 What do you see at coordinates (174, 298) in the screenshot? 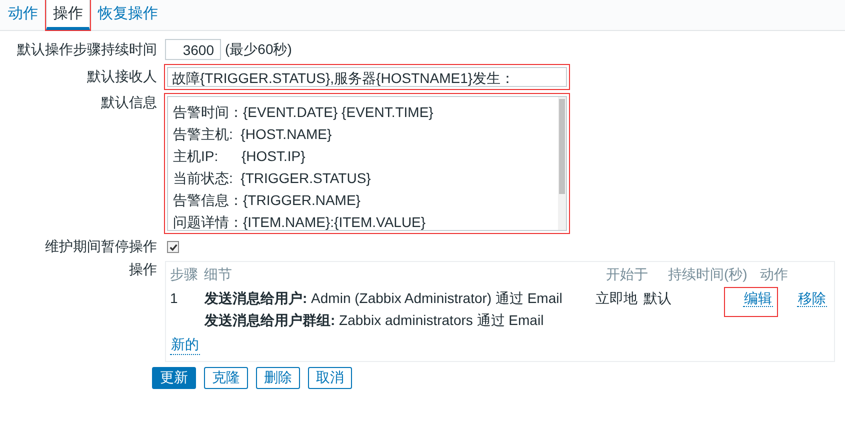
I see `table-cell-text: 1` at bounding box center [174, 298].